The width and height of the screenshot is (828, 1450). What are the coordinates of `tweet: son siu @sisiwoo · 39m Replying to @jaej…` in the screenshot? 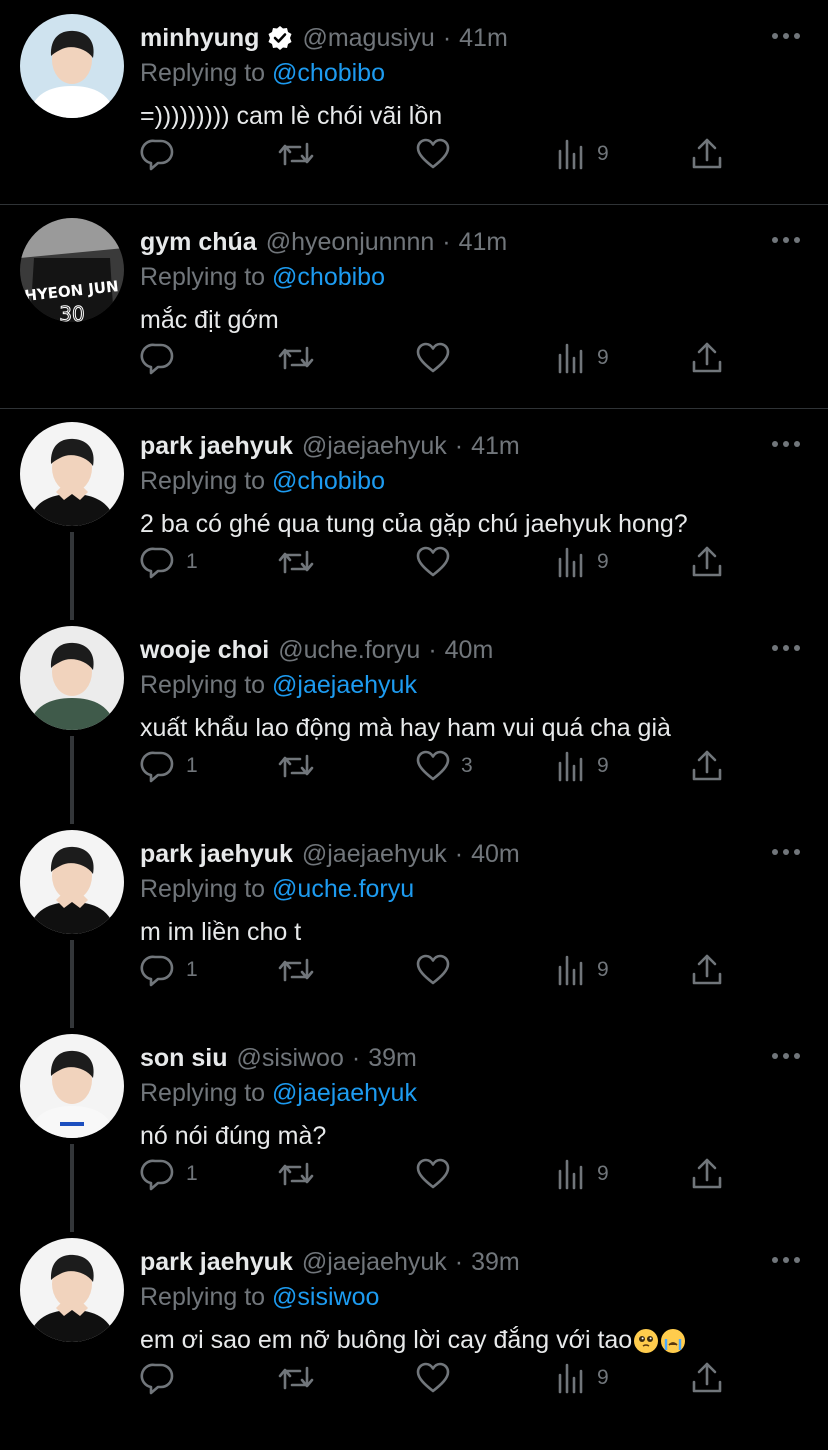 It's located at (414, 1122).